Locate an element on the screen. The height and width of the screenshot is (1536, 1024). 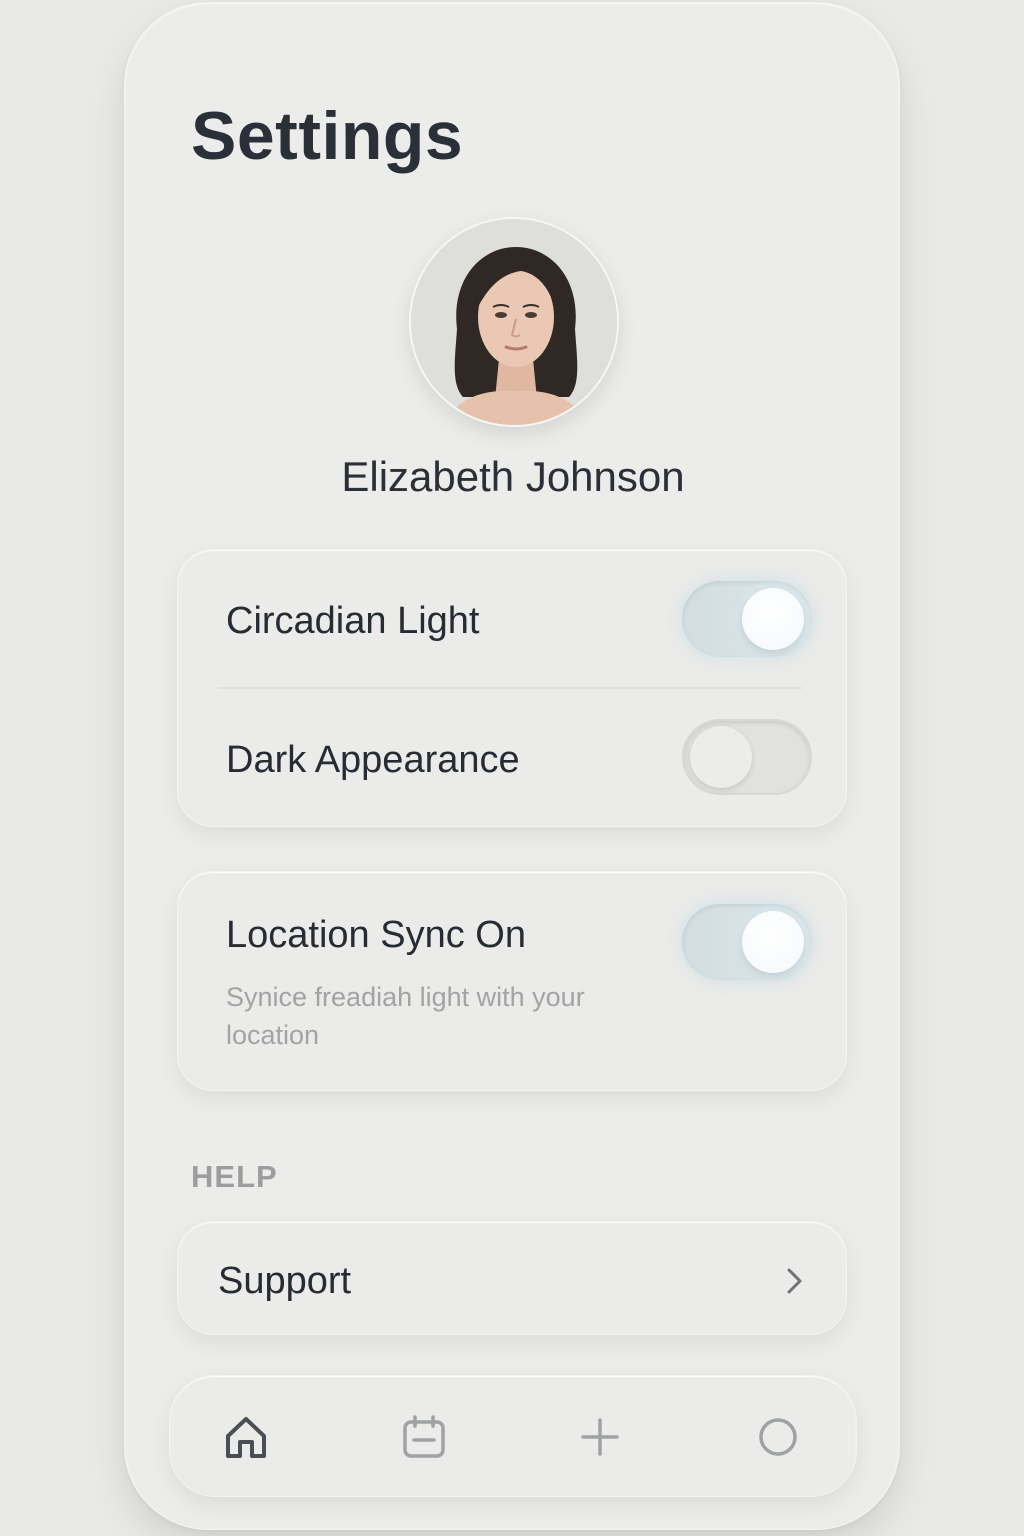
plus-icon is located at coordinates (600, 1437).